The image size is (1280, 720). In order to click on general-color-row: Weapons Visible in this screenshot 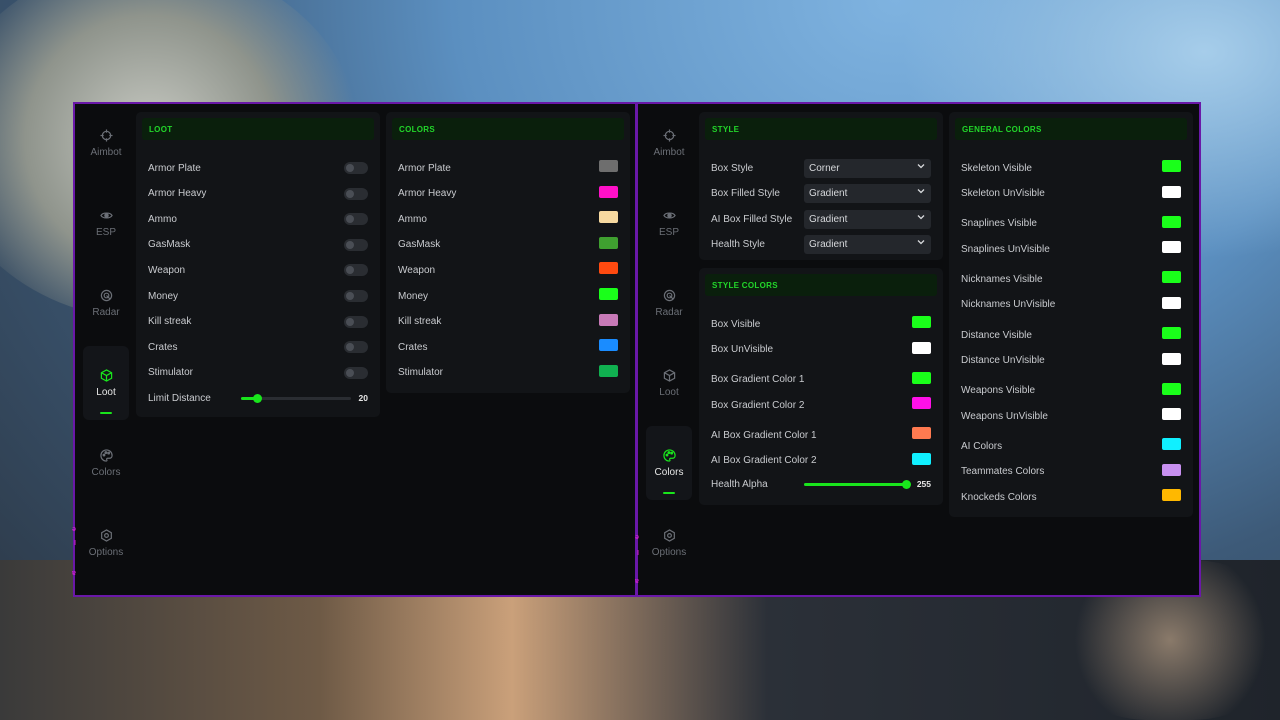, I will do `click(1071, 391)`.